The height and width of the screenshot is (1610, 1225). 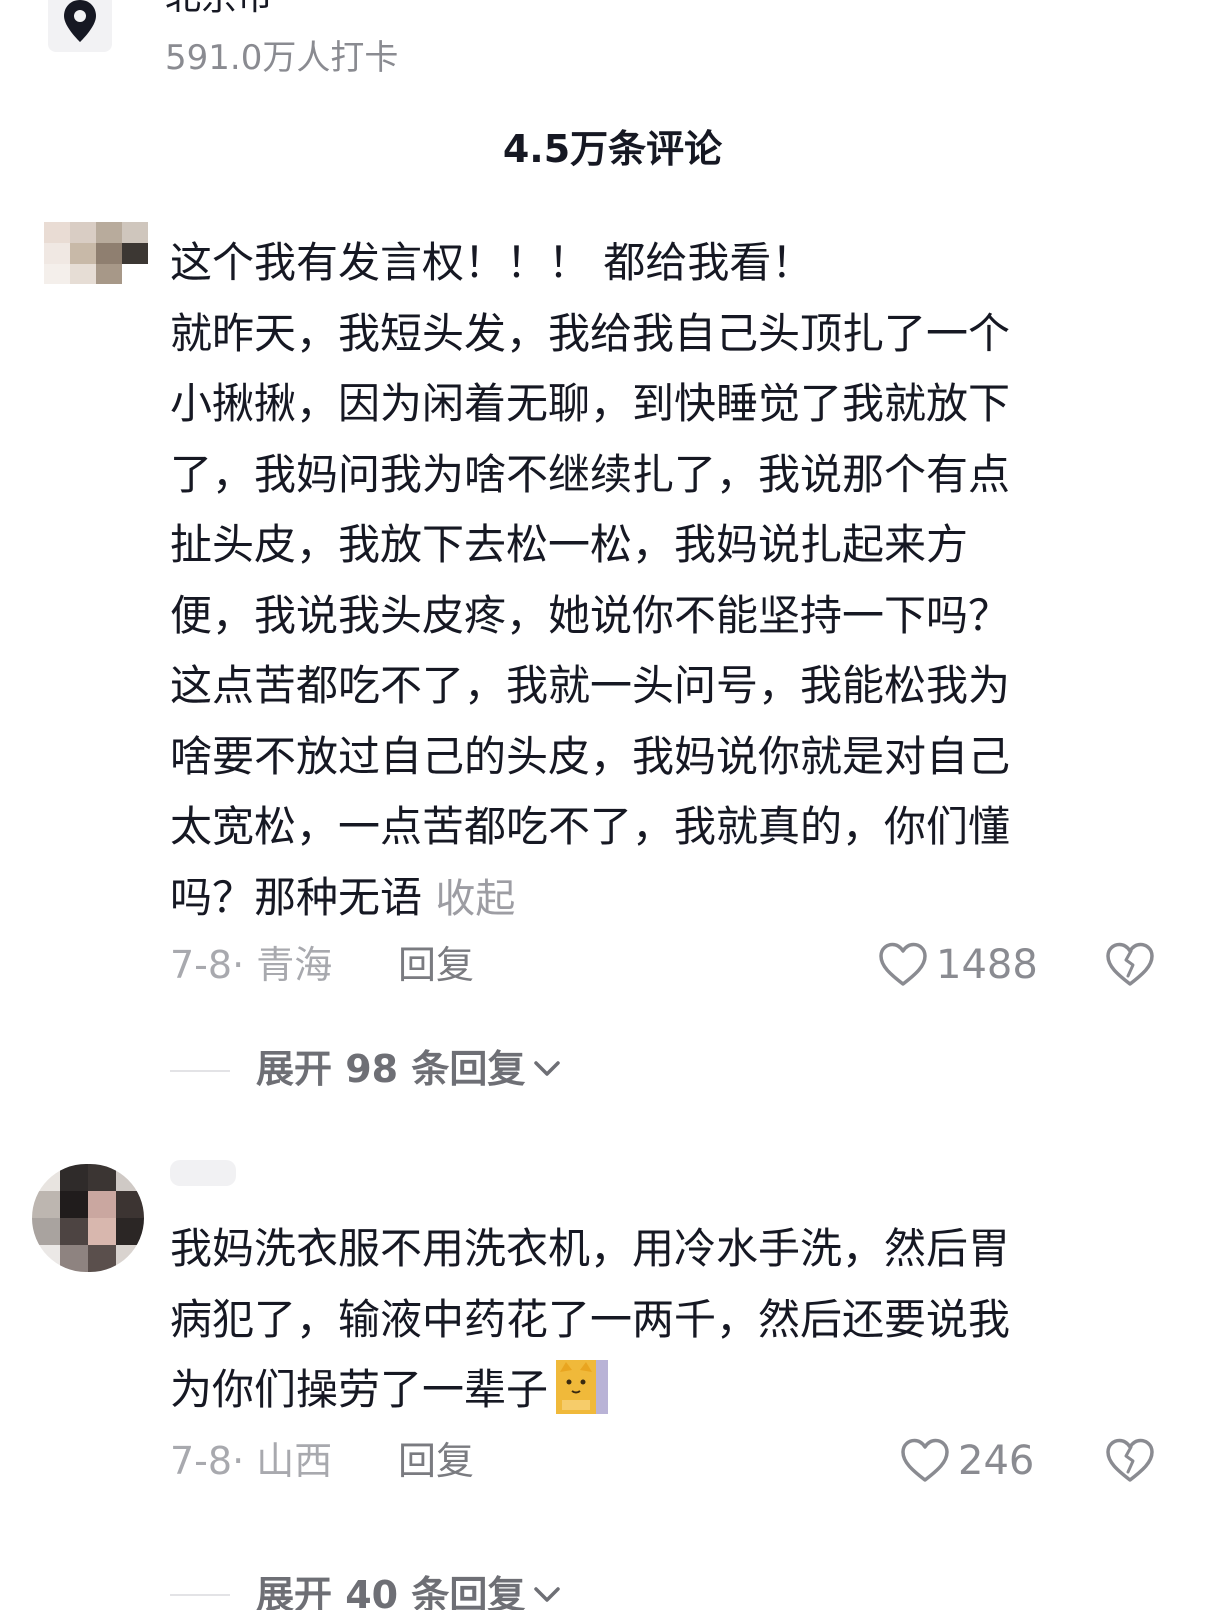 What do you see at coordinates (569, 544) in the screenshot?
I see `comment-line: 扯头皮，我放下去松一松，我妈说扎起来方` at bounding box center [569, 544].